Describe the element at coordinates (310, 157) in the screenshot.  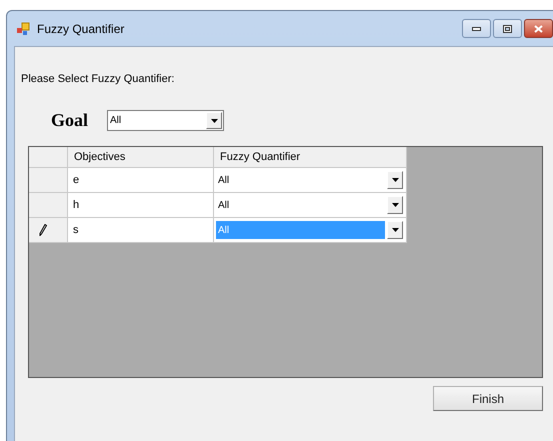
I see `column-header: Fuzzy Quantifier` at that location.